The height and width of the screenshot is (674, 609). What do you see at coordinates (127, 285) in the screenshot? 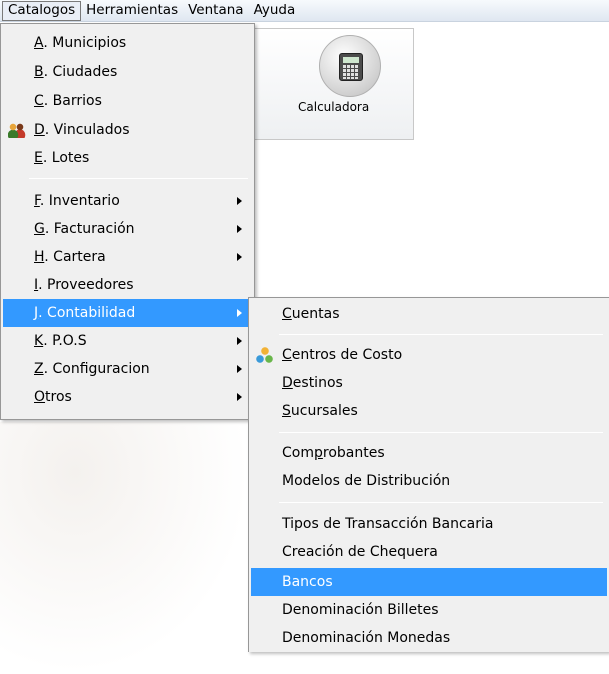
I see `menu-item-proveedores: I. Proveedores` at bounding box center [127, 285].